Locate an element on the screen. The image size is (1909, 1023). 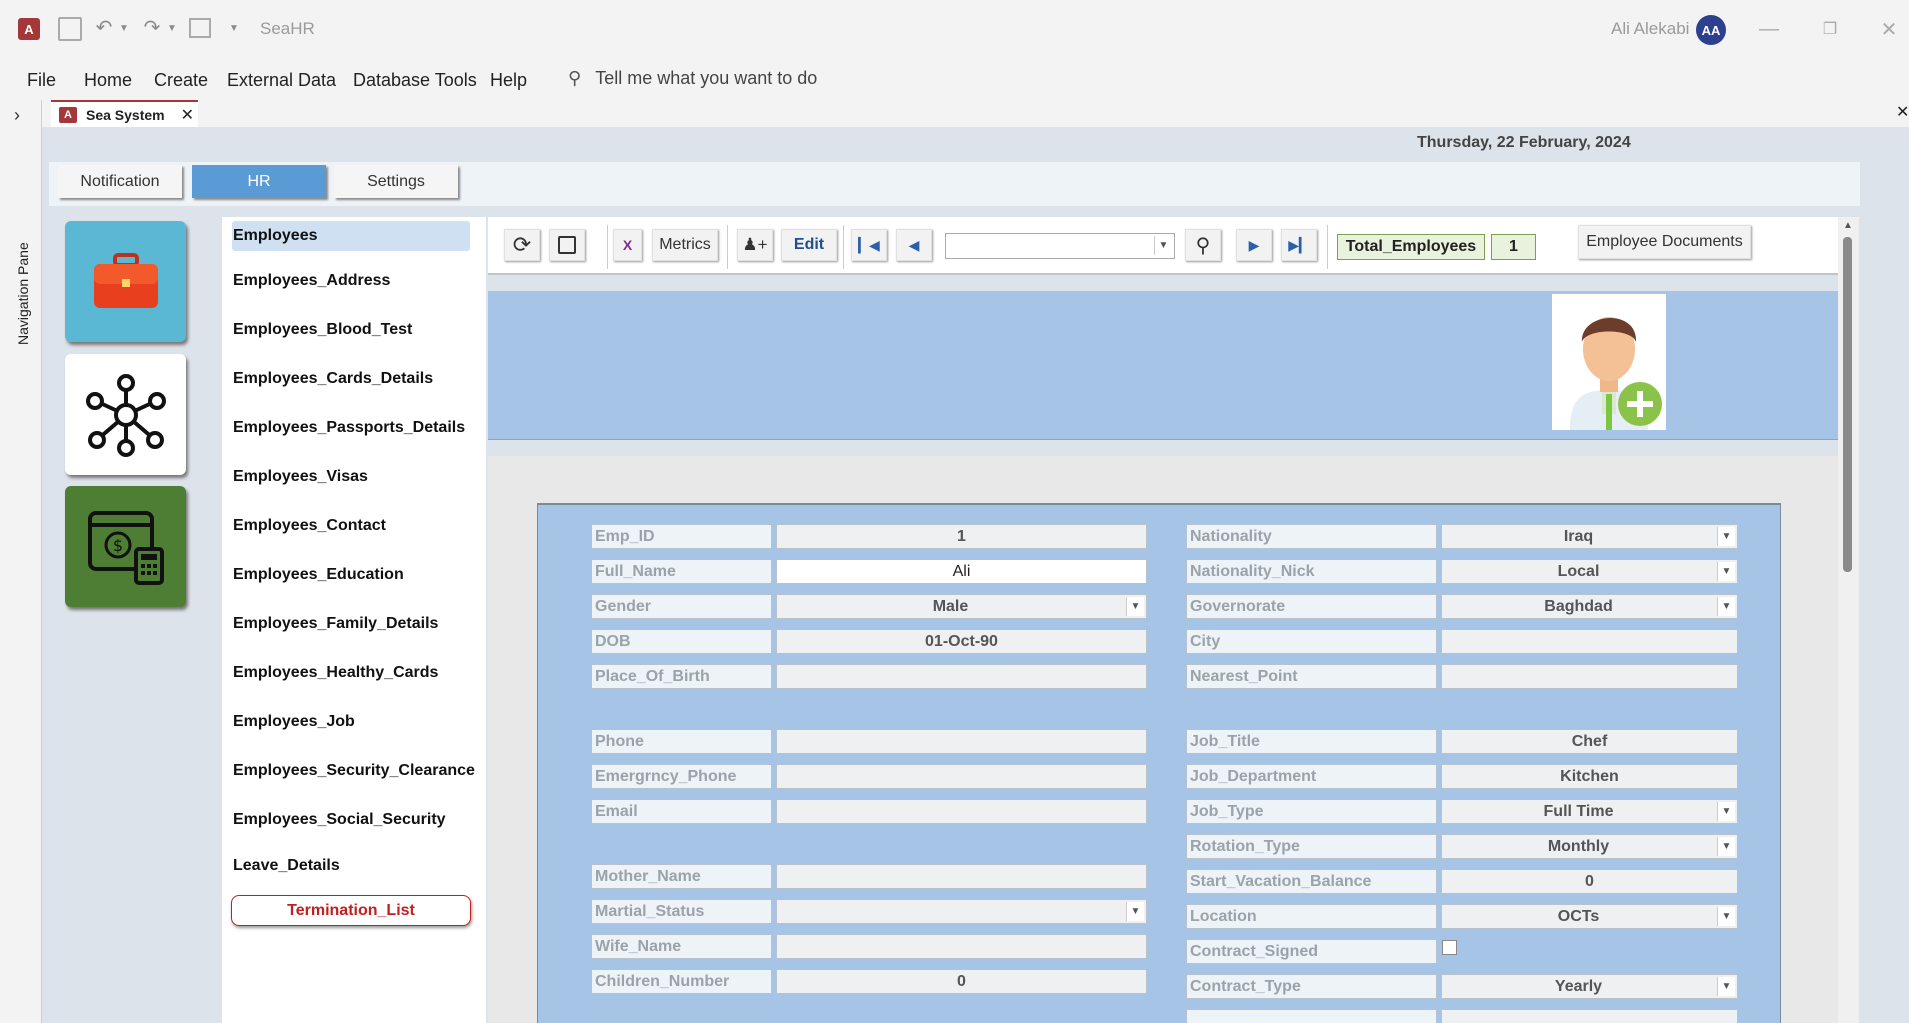
save-record-button is located at coordinates (567, 245).